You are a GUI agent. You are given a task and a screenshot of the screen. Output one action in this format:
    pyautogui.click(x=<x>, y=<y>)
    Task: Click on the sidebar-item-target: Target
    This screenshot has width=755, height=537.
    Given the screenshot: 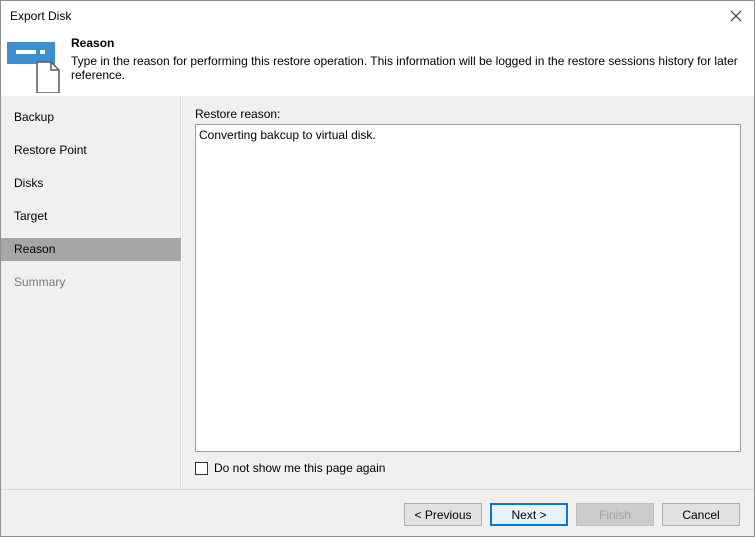 What is the action you would take?
    pyautogui.click(x=91, y=216)
    